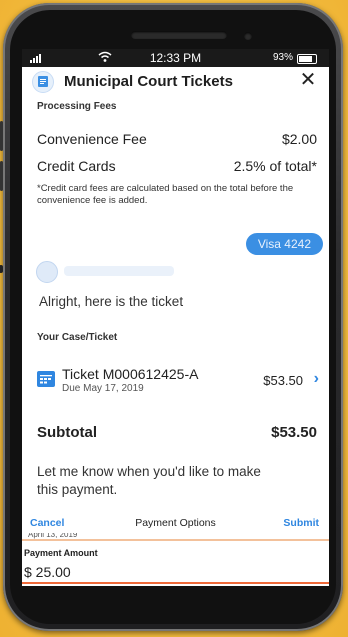 The image size is (348, 637). Describe the element at coordinates (282, 57) in the screenshot. I see `battery-percent: 93%` at that location.